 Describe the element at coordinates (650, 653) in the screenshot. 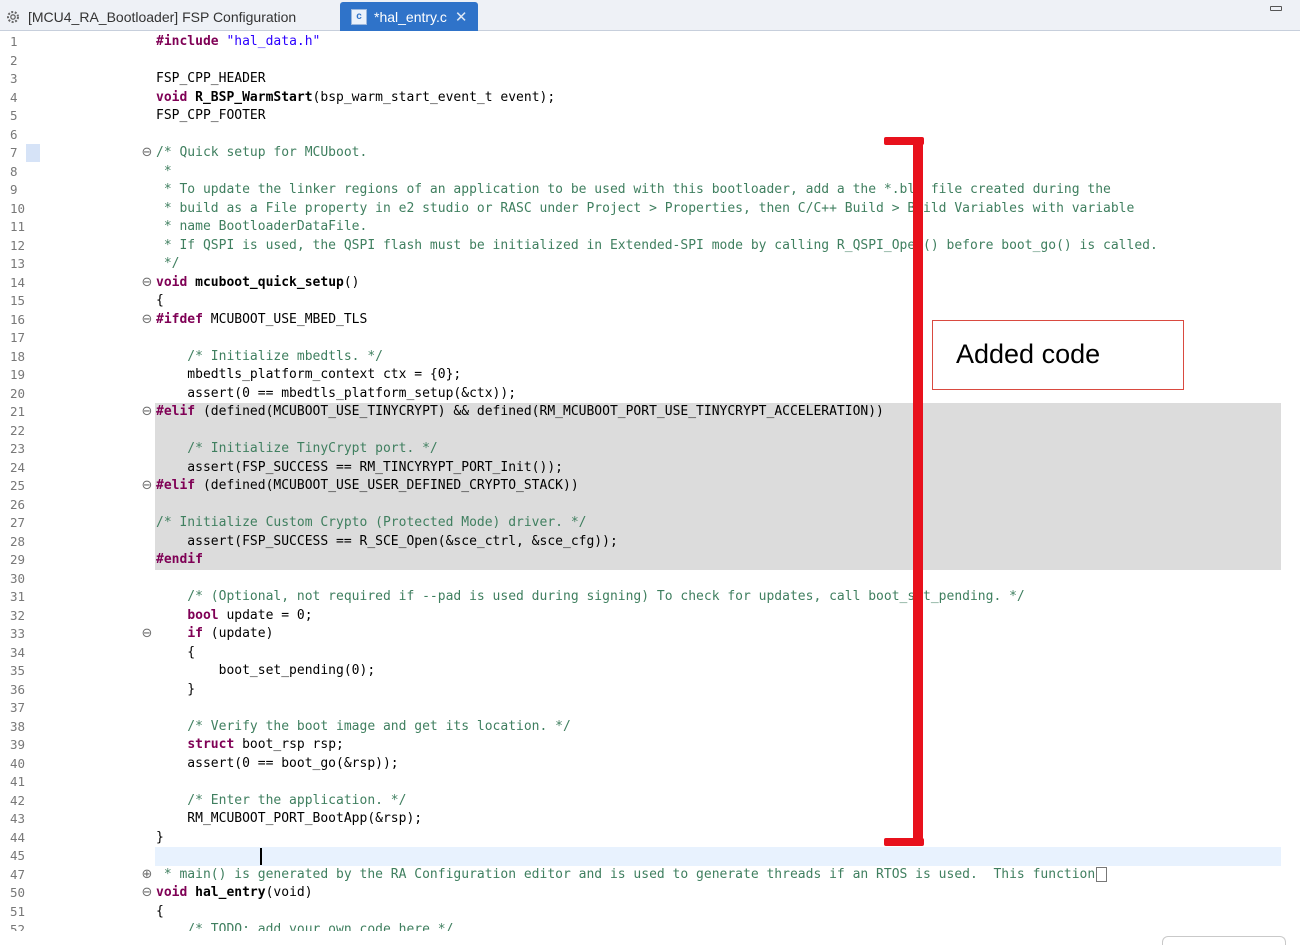

I see `code-line: 34 {` at that location.